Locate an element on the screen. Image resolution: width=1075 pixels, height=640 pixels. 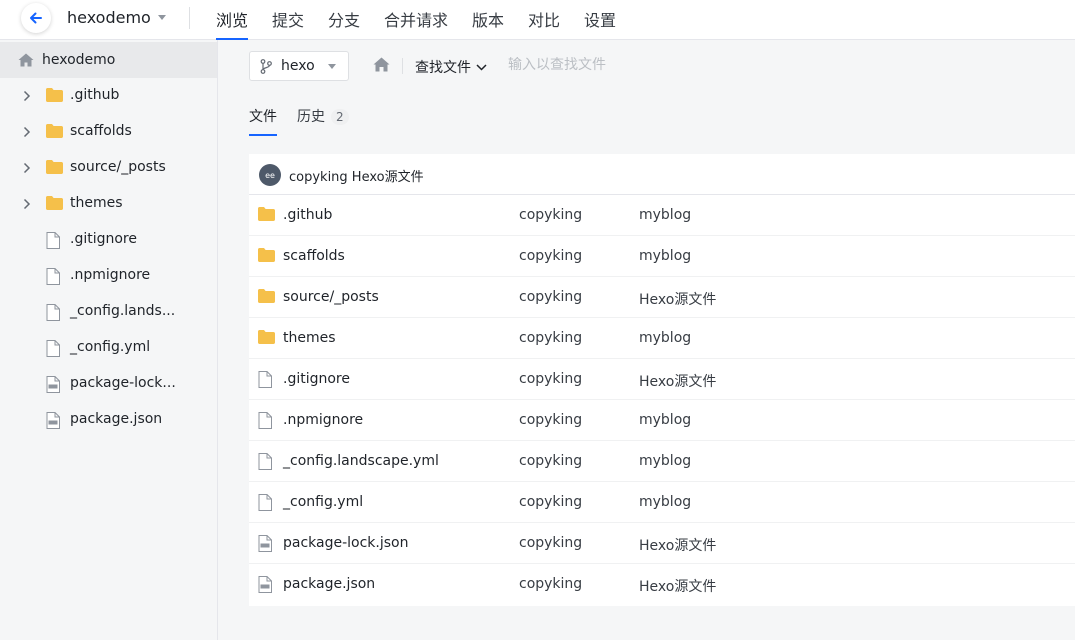
repo-name: hexodemo is located at coordinates (109, 17).